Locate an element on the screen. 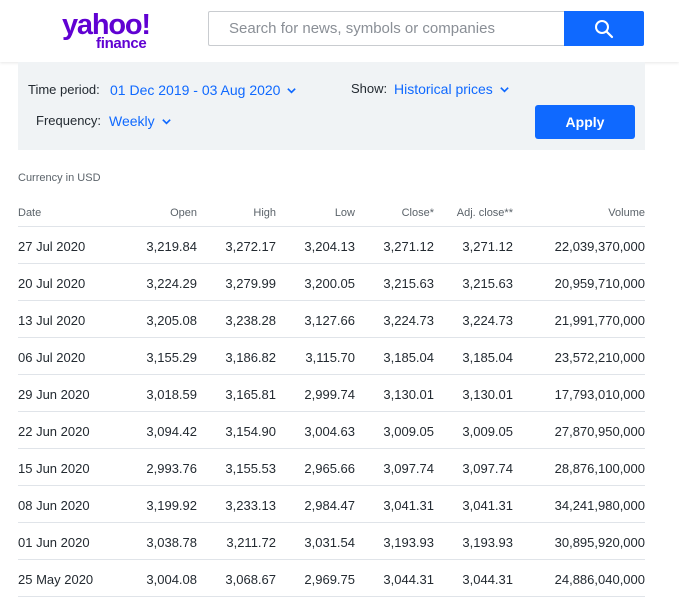 This screenshot has width=679, height=598. cell-close: 3,271.12 is located at coordinates (408, 246).